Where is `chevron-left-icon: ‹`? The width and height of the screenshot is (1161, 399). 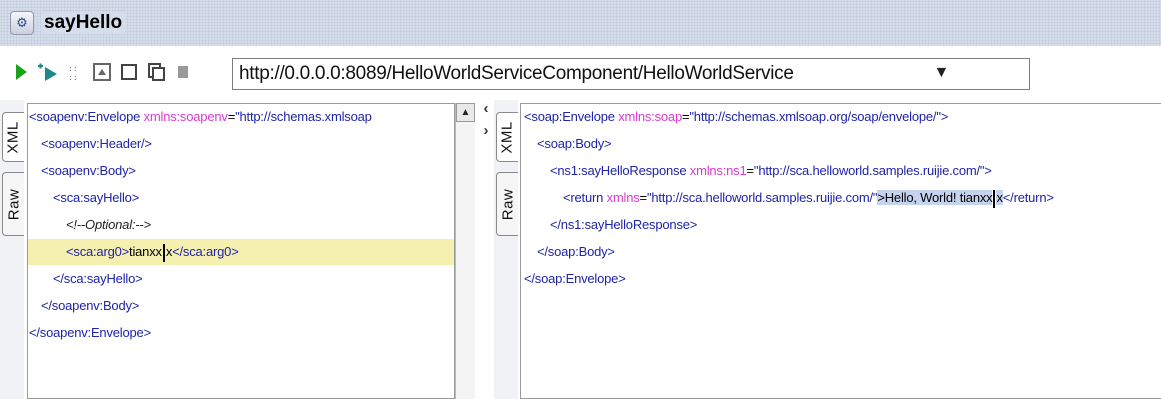 chevron-left-icon: ‹ is located at coordinates (486, 108).